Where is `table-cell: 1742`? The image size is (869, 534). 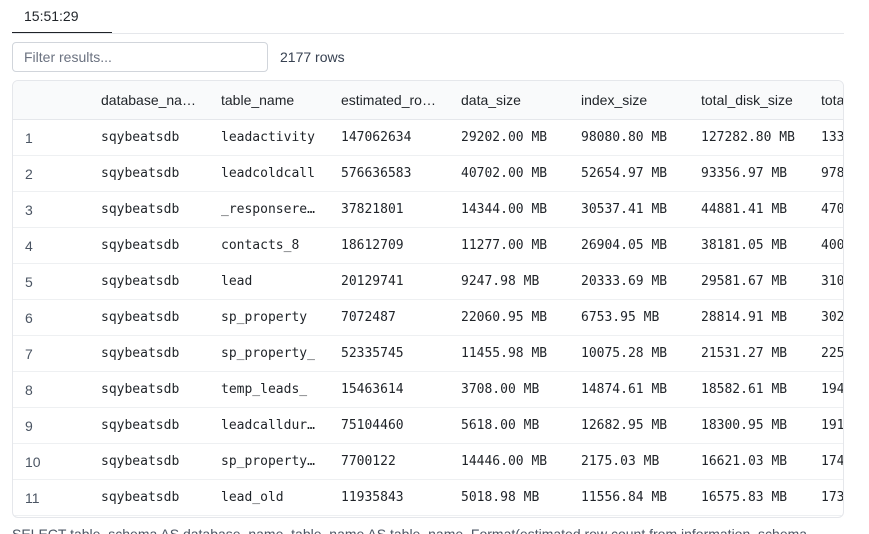 table-cell: 1742 is located at coordinates (826, 461).